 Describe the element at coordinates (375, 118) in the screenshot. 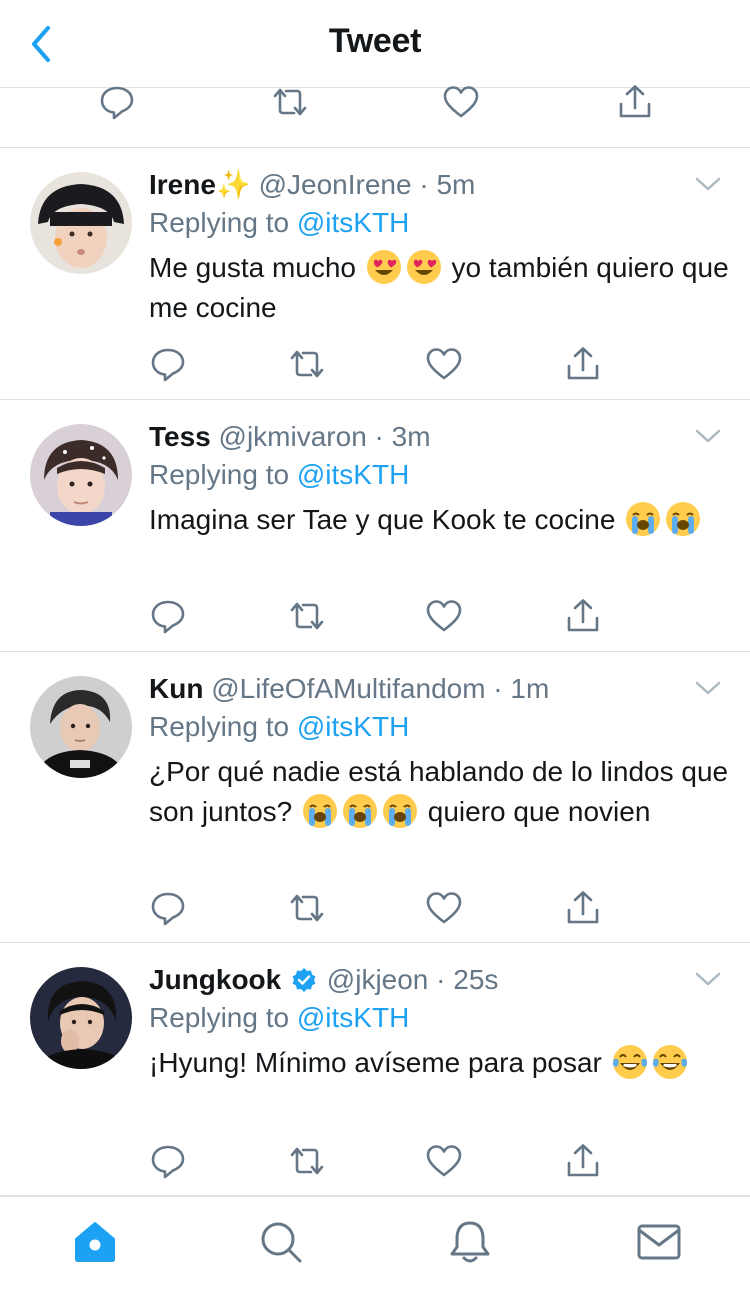

I see `parent-tweet-actions` at that location.